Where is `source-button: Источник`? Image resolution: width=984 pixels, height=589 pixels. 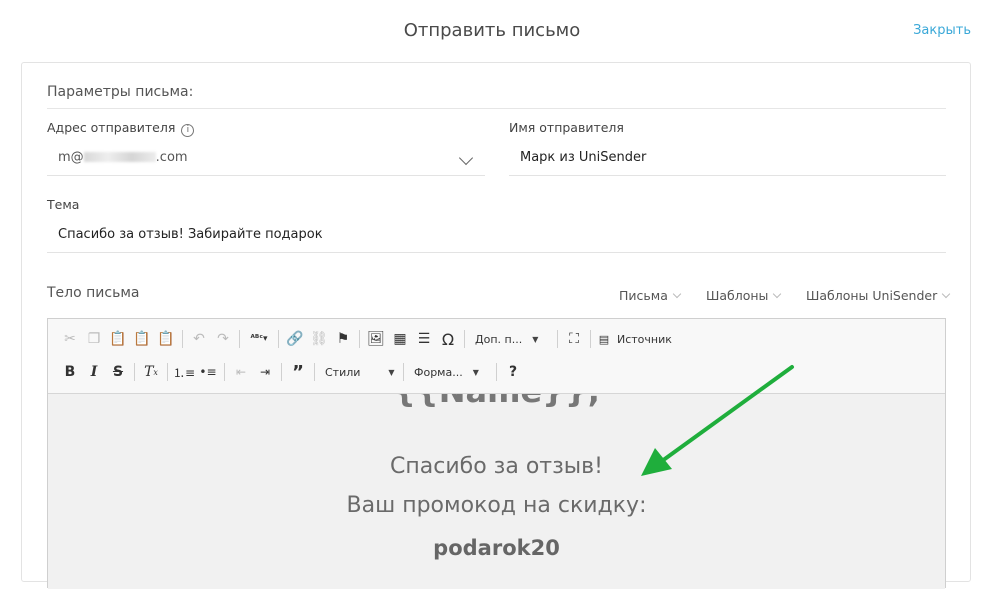
source-button: Источник is located at coordinates (644, 339).